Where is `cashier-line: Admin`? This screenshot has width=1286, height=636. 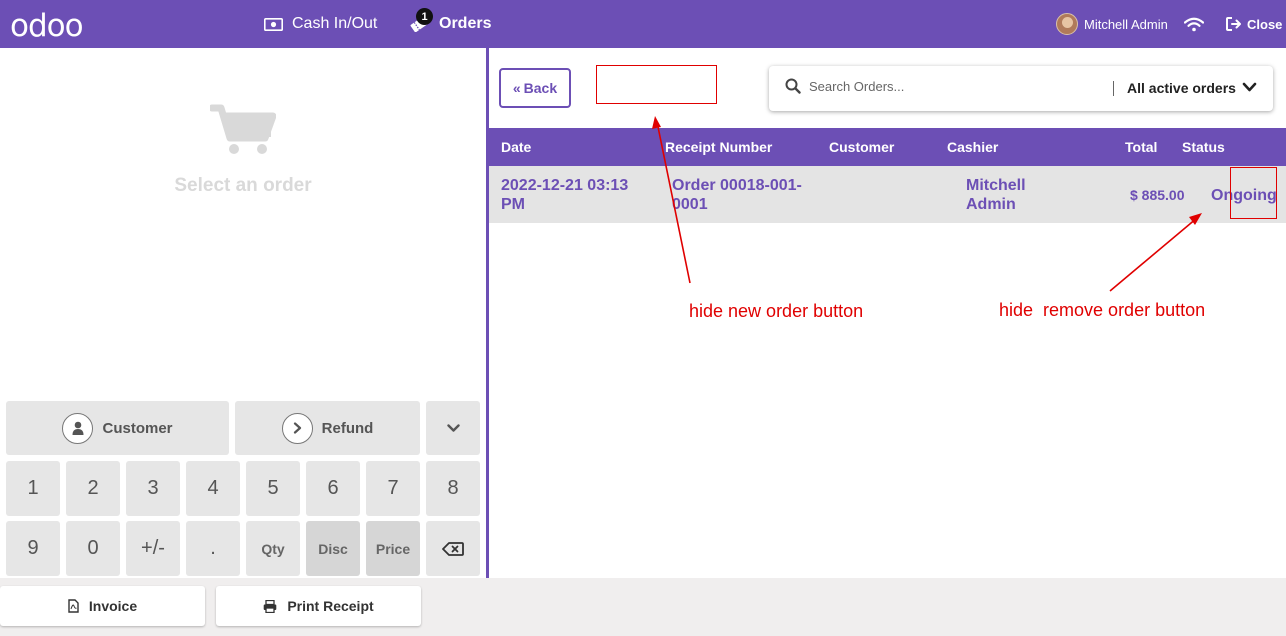
cashier-line: Admin is located at coordinates (991, 204).